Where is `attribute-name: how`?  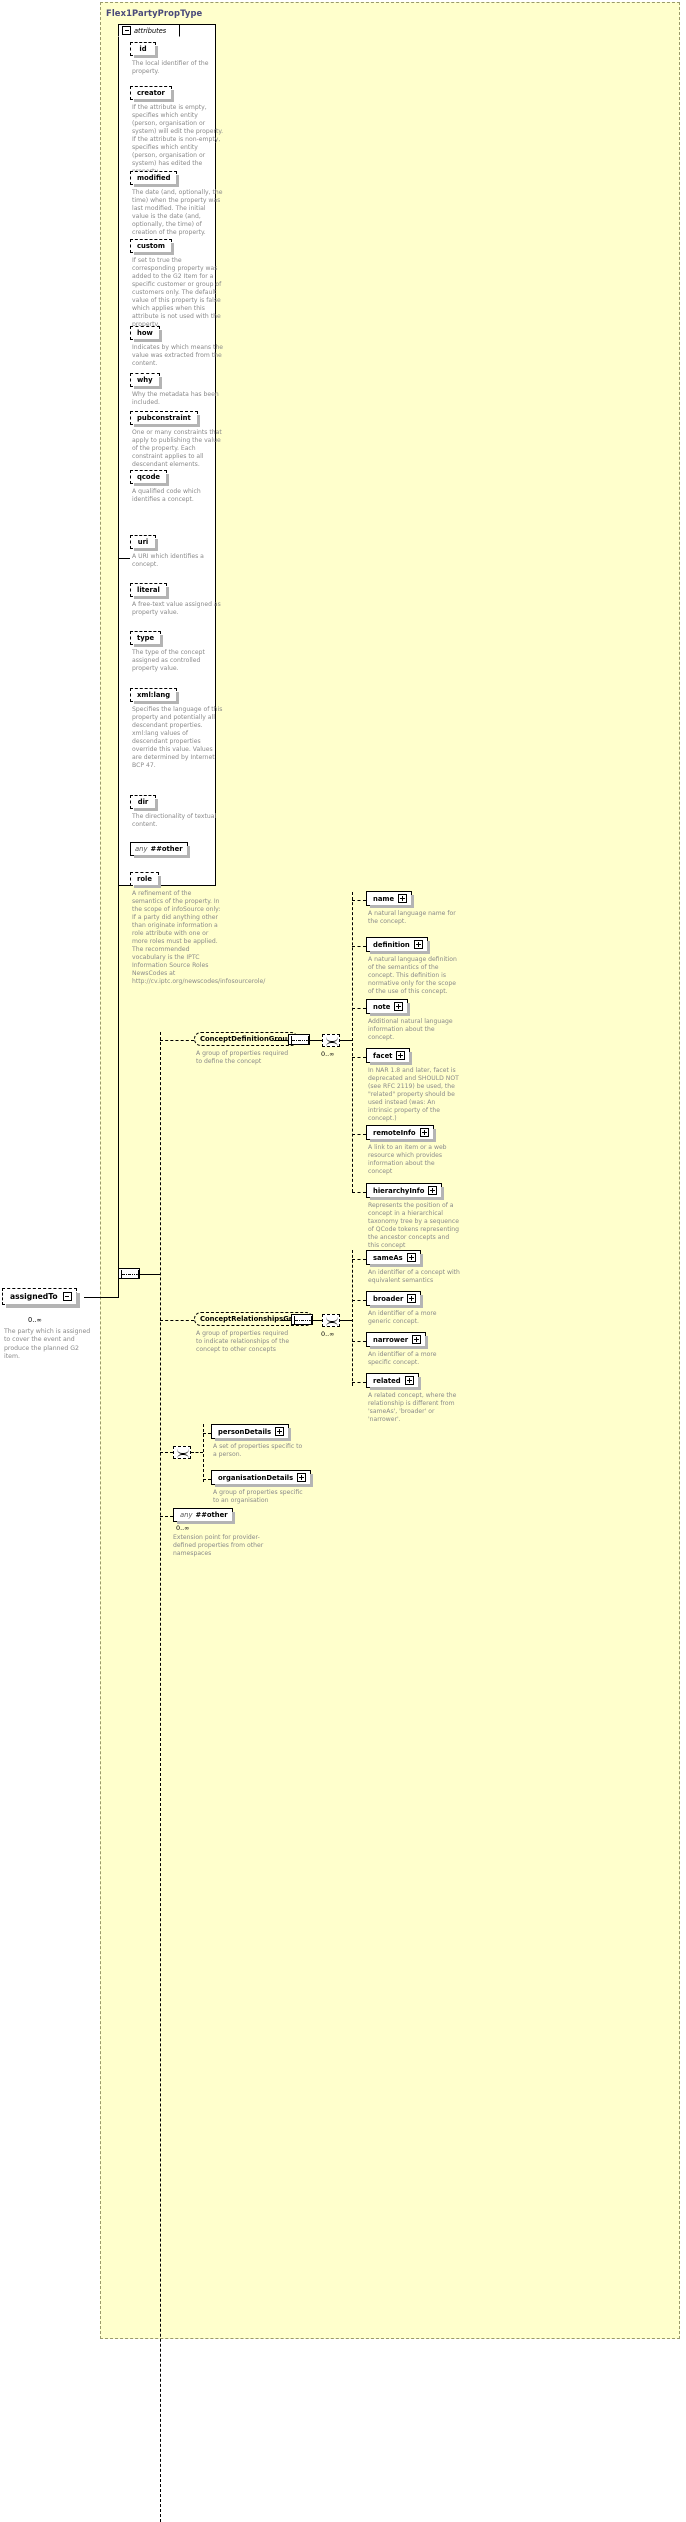
attribute-name: how is located at coordinates (146, 334).